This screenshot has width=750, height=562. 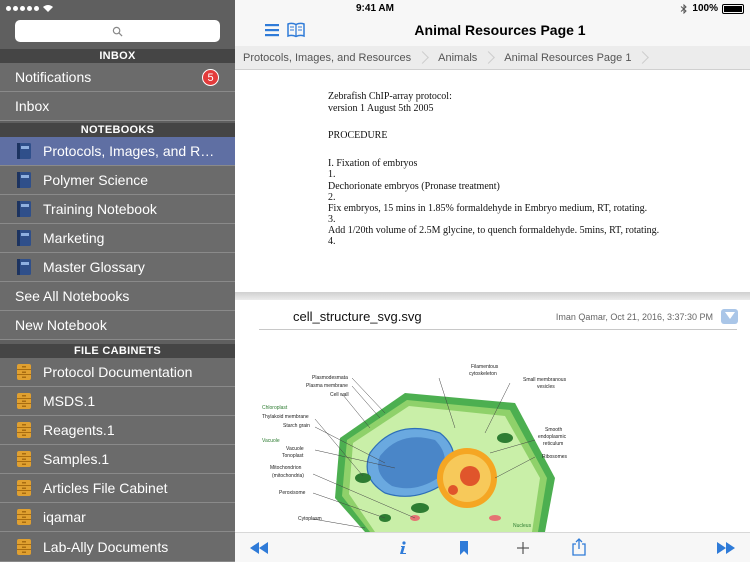 What do you see at coordinates (339, 395) in the screenshot?
I see `figure-label: Cell wall` at bounding box center [339, 395].